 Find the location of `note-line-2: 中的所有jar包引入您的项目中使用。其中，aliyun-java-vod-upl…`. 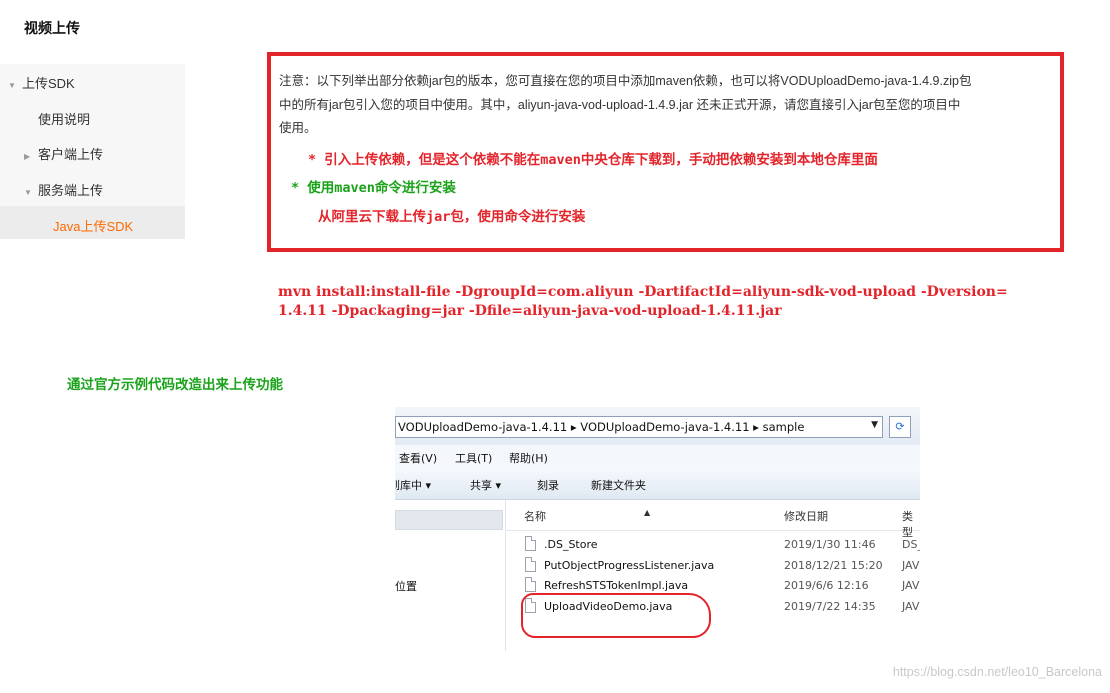

note-line-2: 中的所有jar包引入您的项目中使用。其中，aliyun-java-vod-upl… is located at coordinates (620, 104).